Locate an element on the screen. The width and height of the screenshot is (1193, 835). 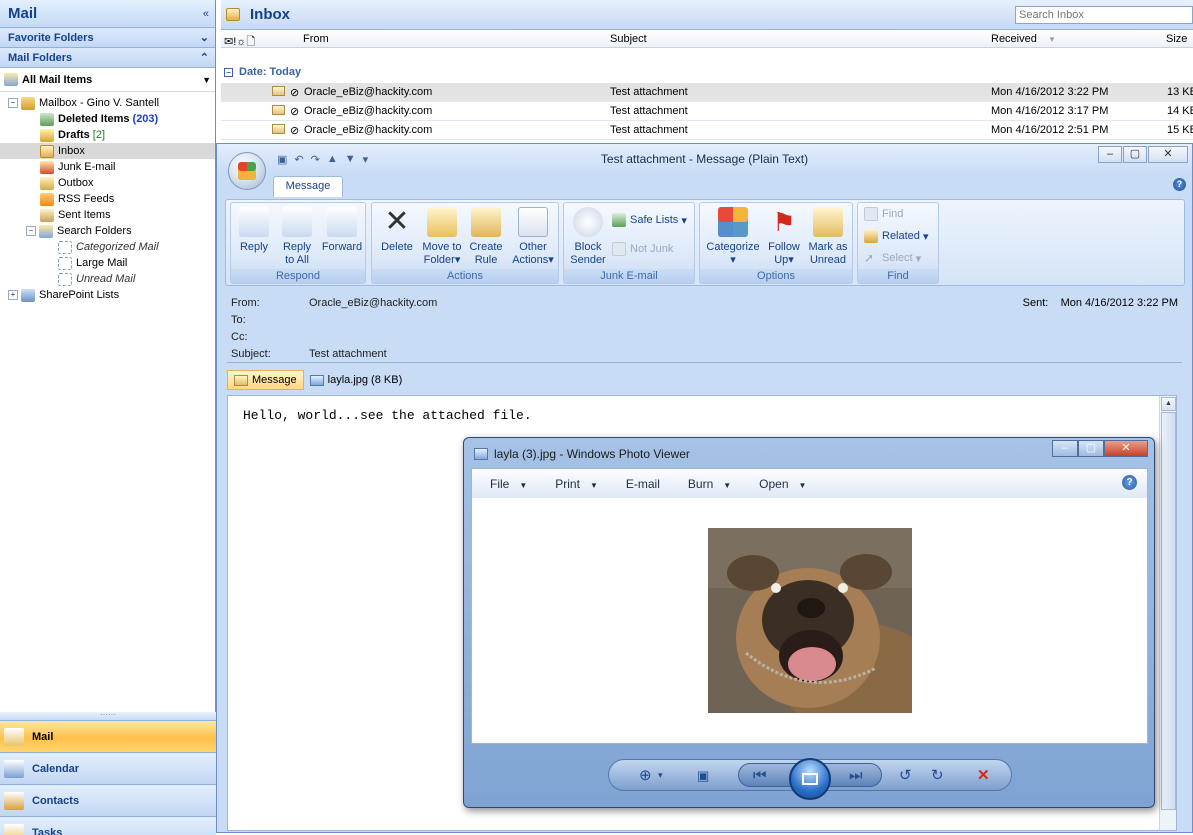
block-label-2: Sender is located at coordinates (588, 260).